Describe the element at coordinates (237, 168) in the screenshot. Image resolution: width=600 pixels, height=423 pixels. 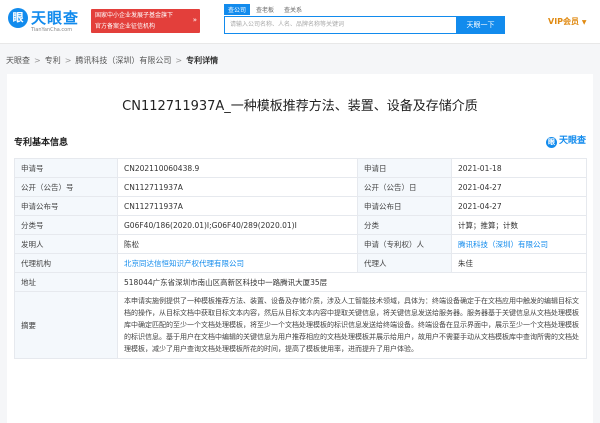
I see `apply-no-value: CN202110060438.9` at that location.